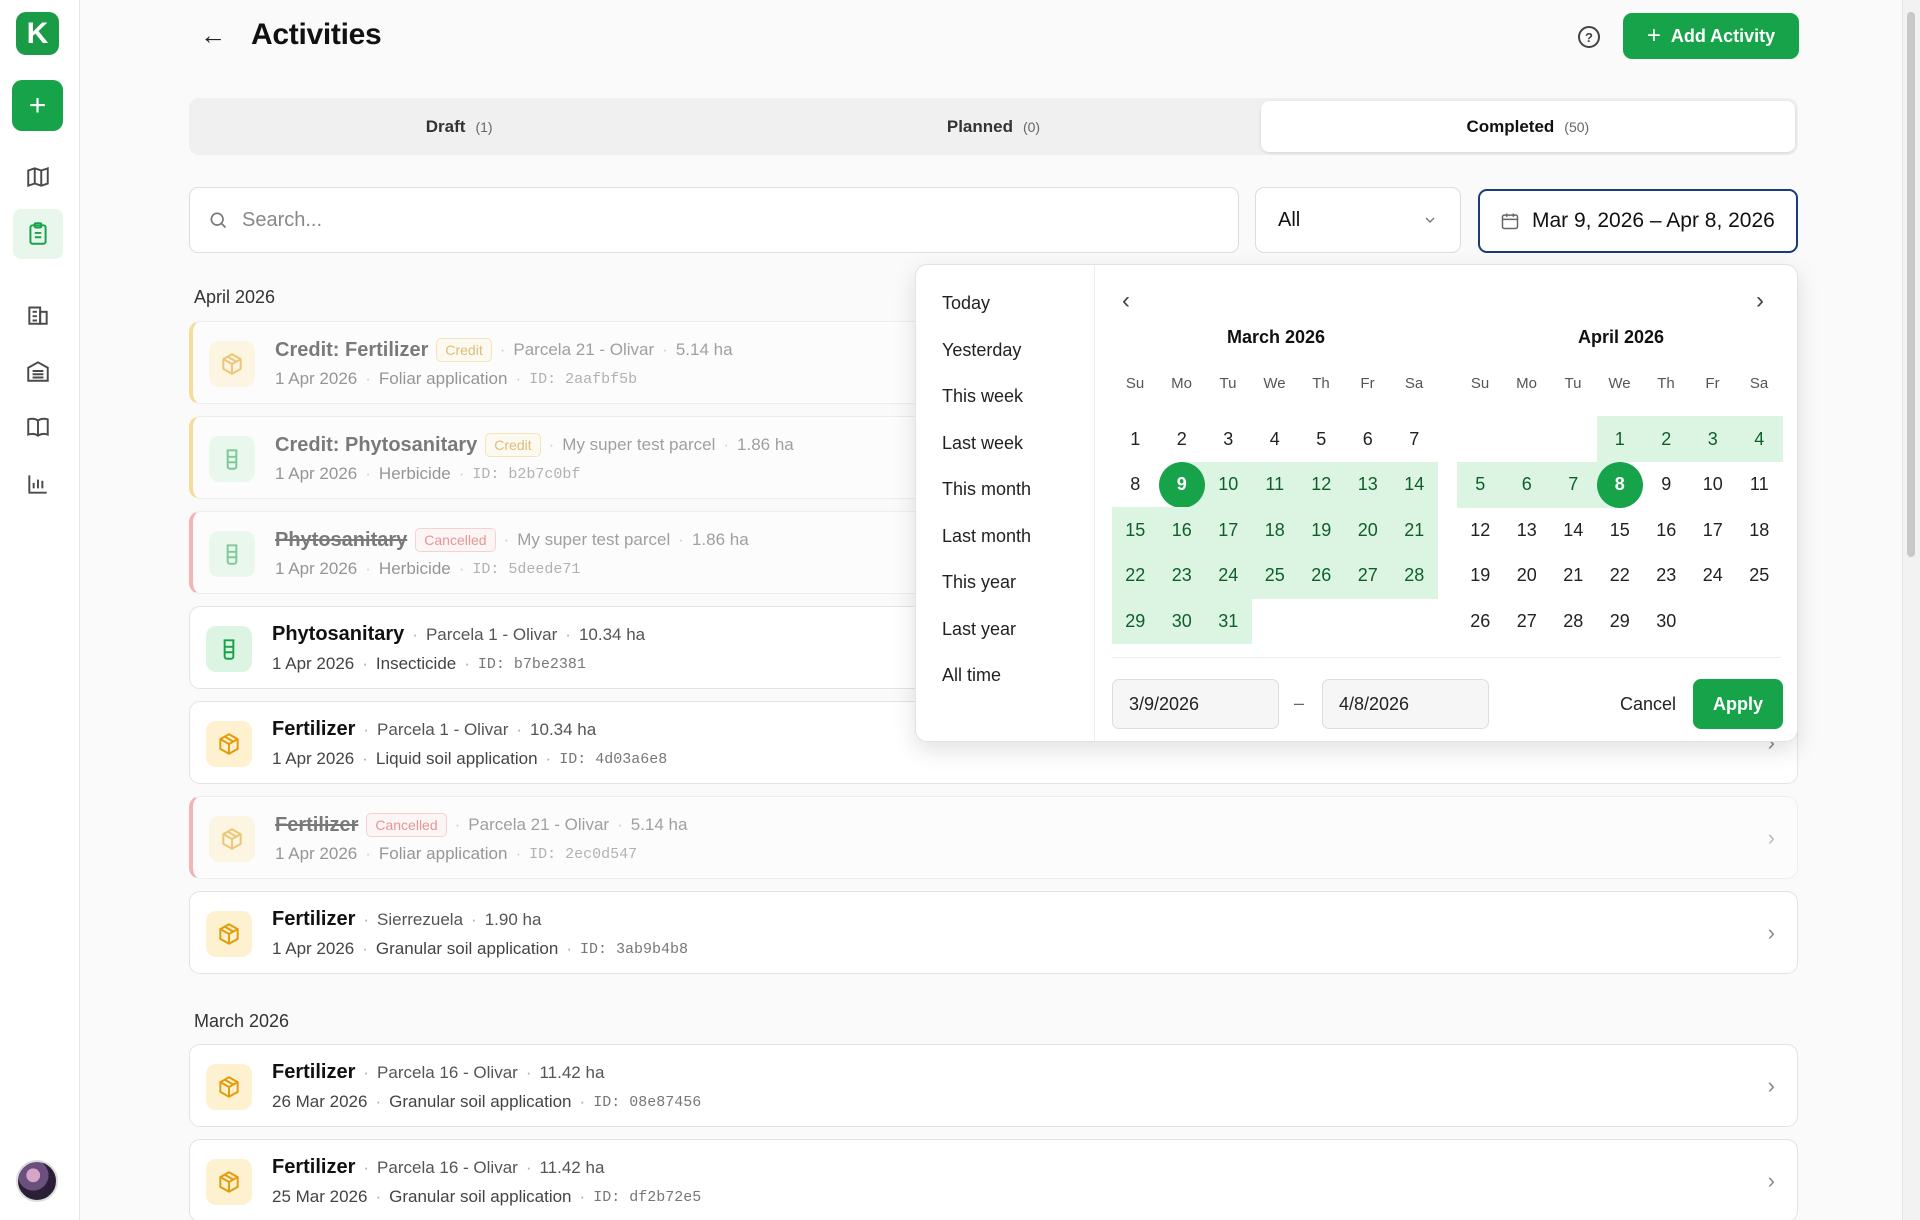 This screenshot has width=1920, height=1220. What do you see at coordinates (979, 582) in the screenshot?
I see `preset-this-year: This year` at bounding box center [979, 582].